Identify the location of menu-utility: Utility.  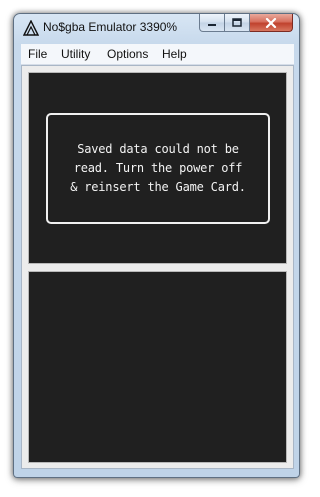
(75, 54).